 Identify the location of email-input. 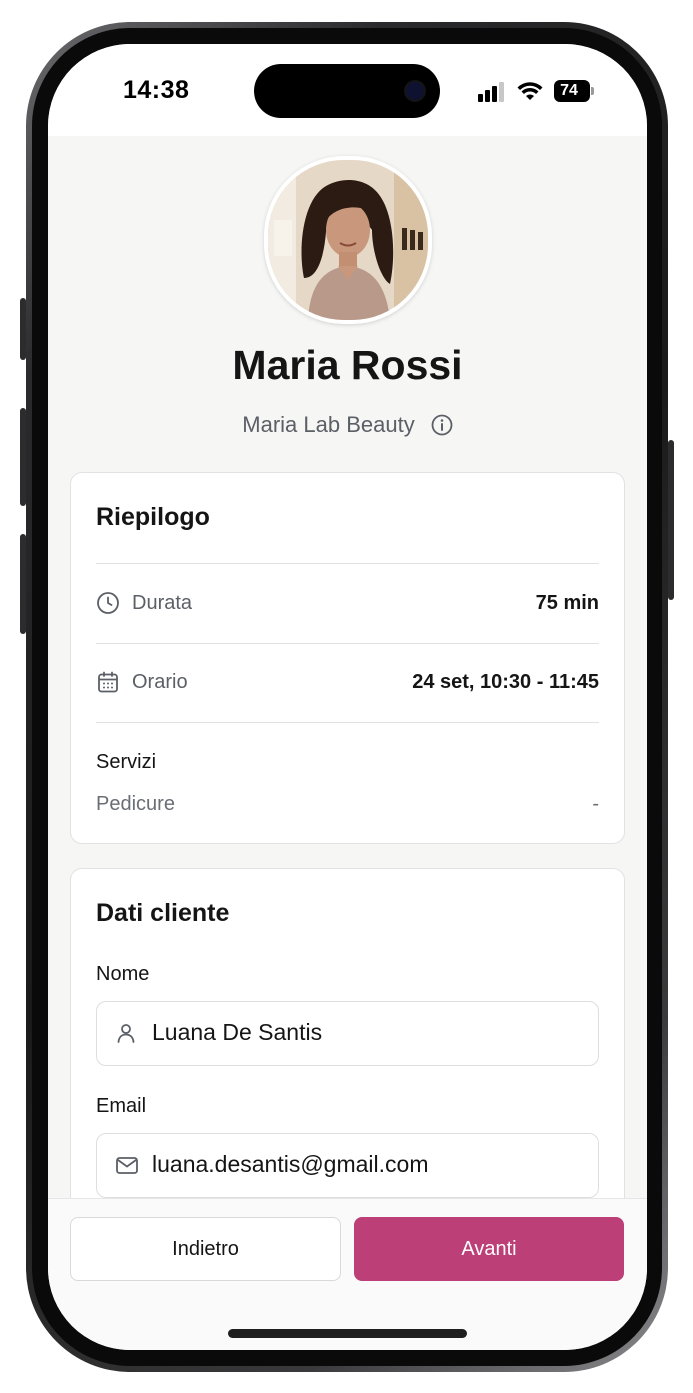
(367, 1164).